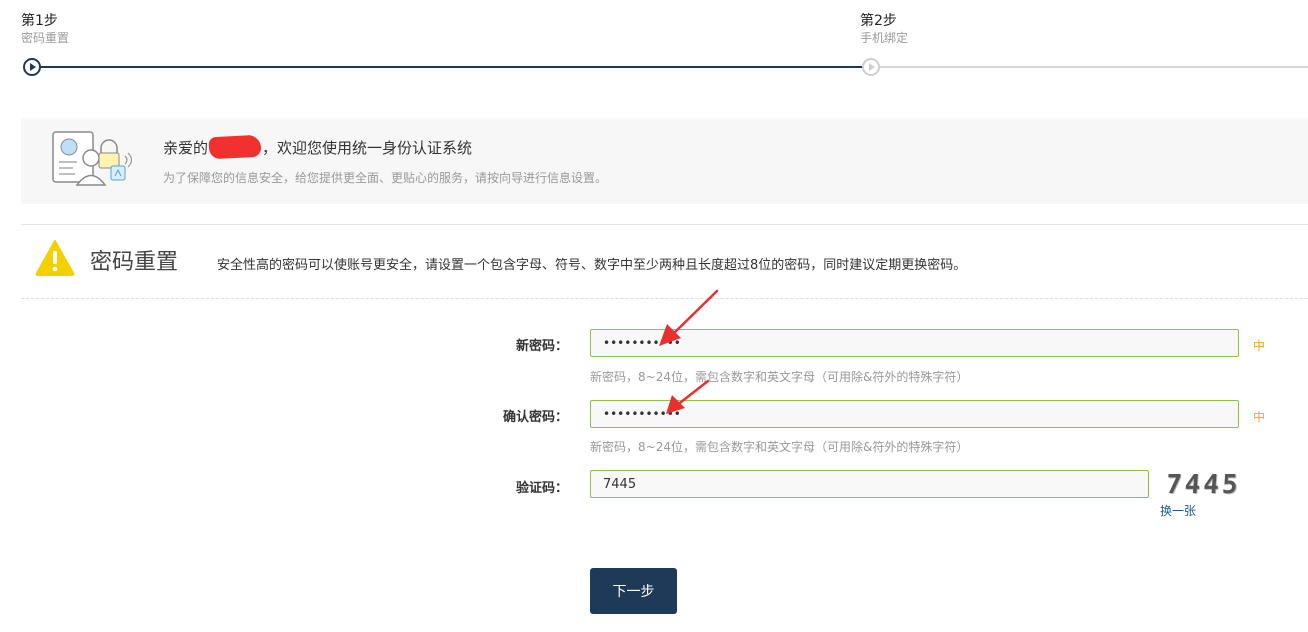 This screenshot has height=632, width=1308. I want to click on confirm-password-hint: 新密码，8~24位，需包含数字和英文字母（可用除&符外的特殊字符）, so click(779, 447).